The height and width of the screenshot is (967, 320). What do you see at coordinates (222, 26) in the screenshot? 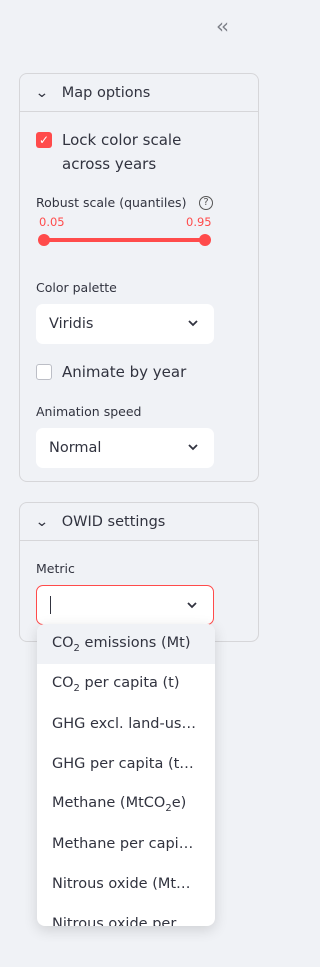
I see `collapse-sidebar-icon: ‹‹` at bounding box center [222, 26].